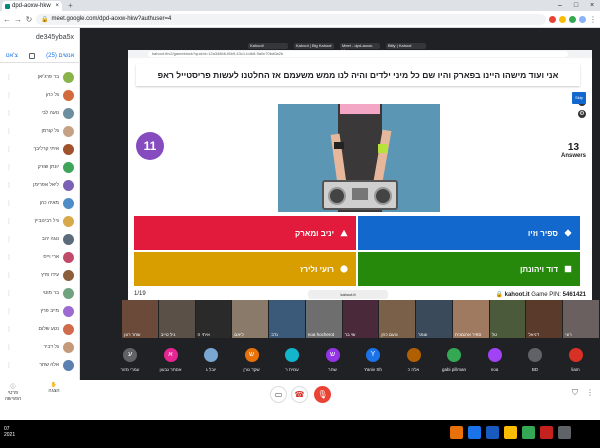 The image size is (600, 448). Describe the element at coordinates (32, 6) in the screenshot. I see `browser-tab: dpd-aoxw-hkw ×` at that location.